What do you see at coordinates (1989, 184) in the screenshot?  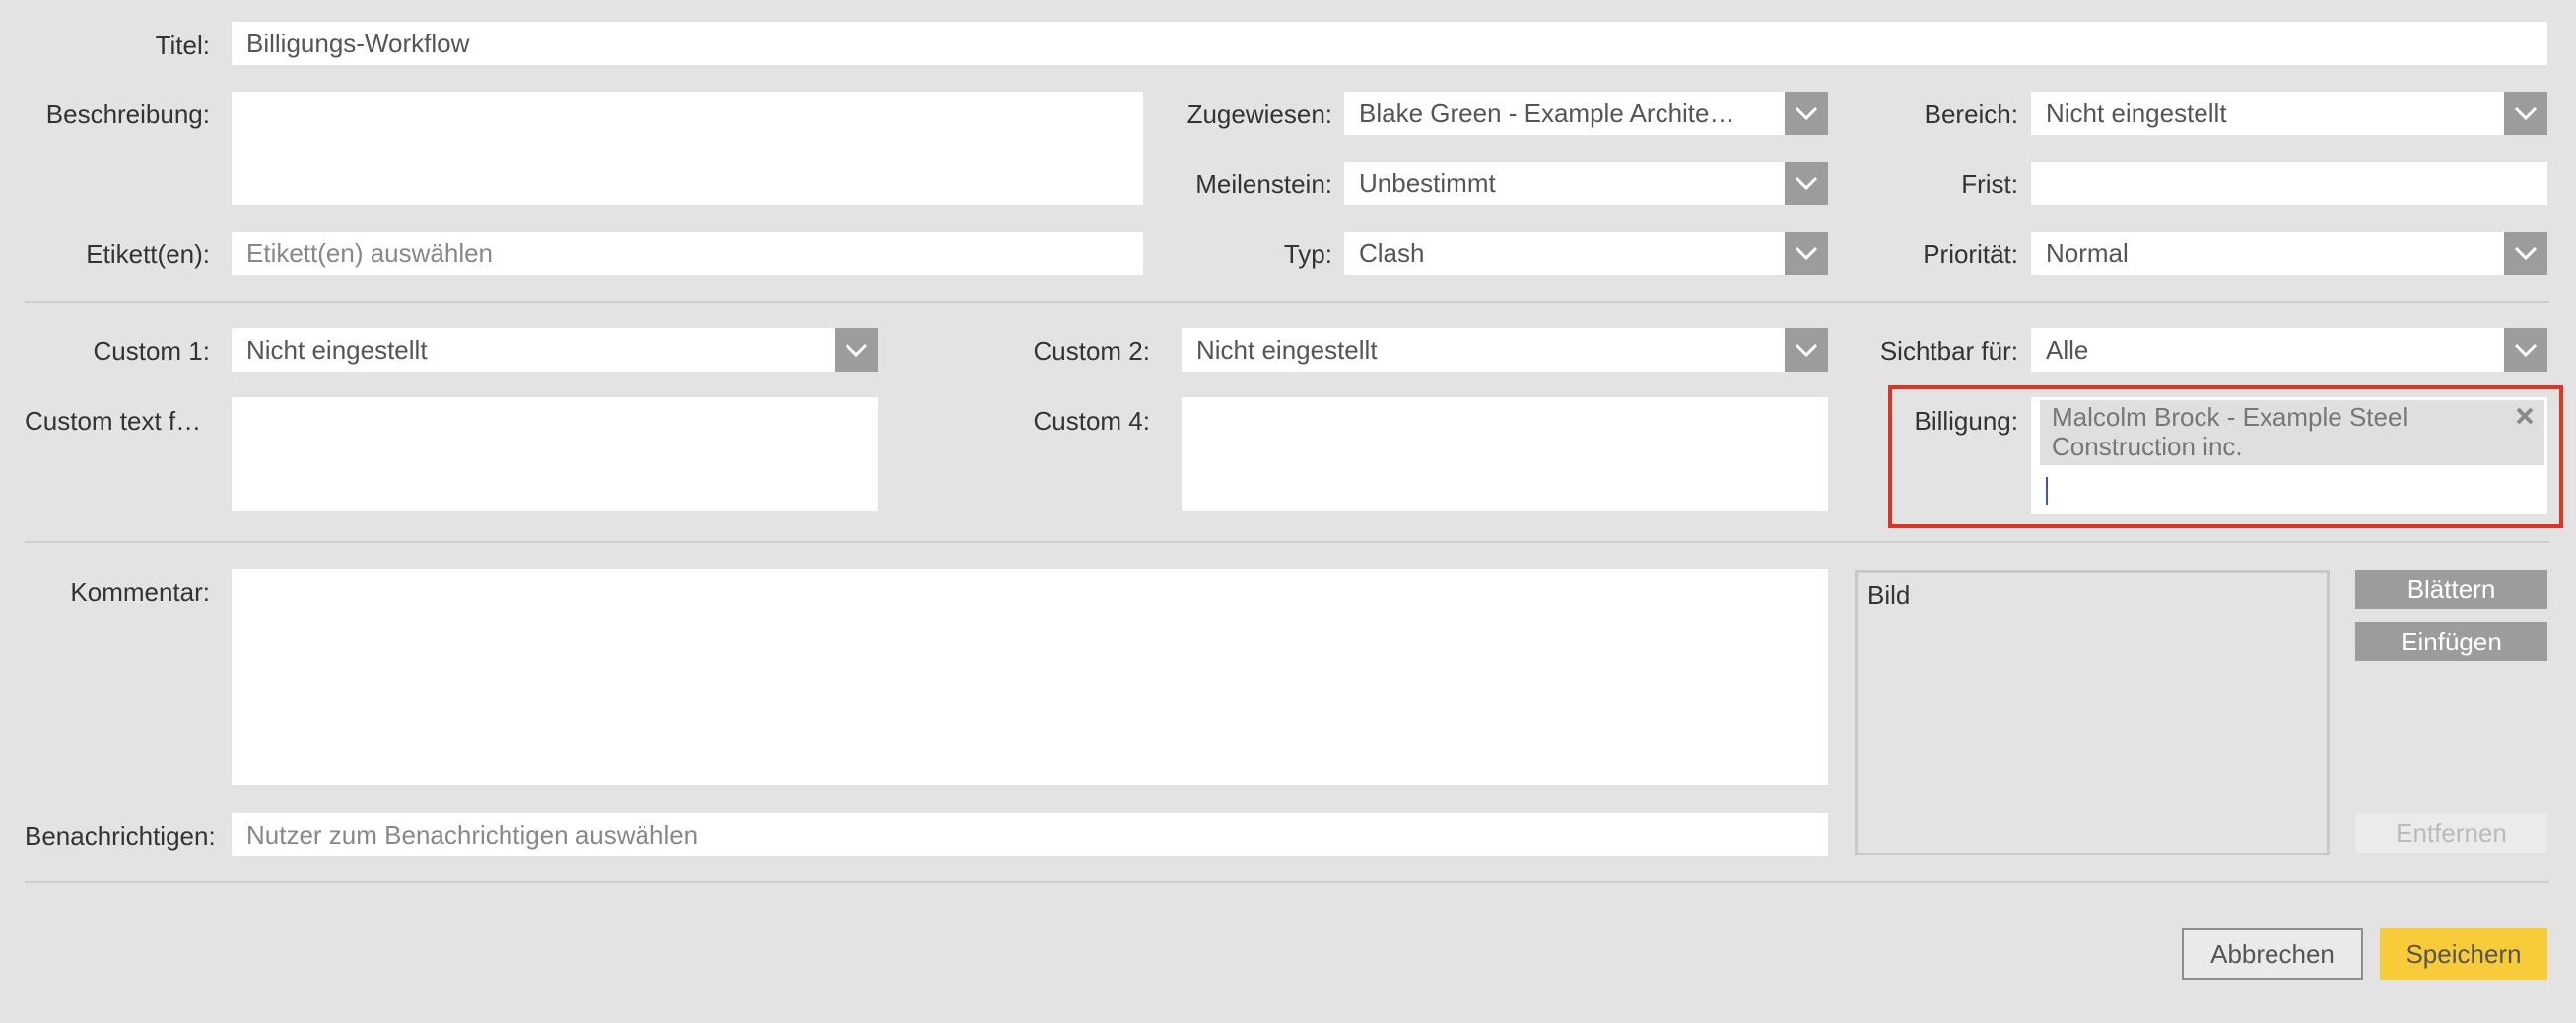 I see `deadline-label: Frist:` at bounding box center [1989, 184].